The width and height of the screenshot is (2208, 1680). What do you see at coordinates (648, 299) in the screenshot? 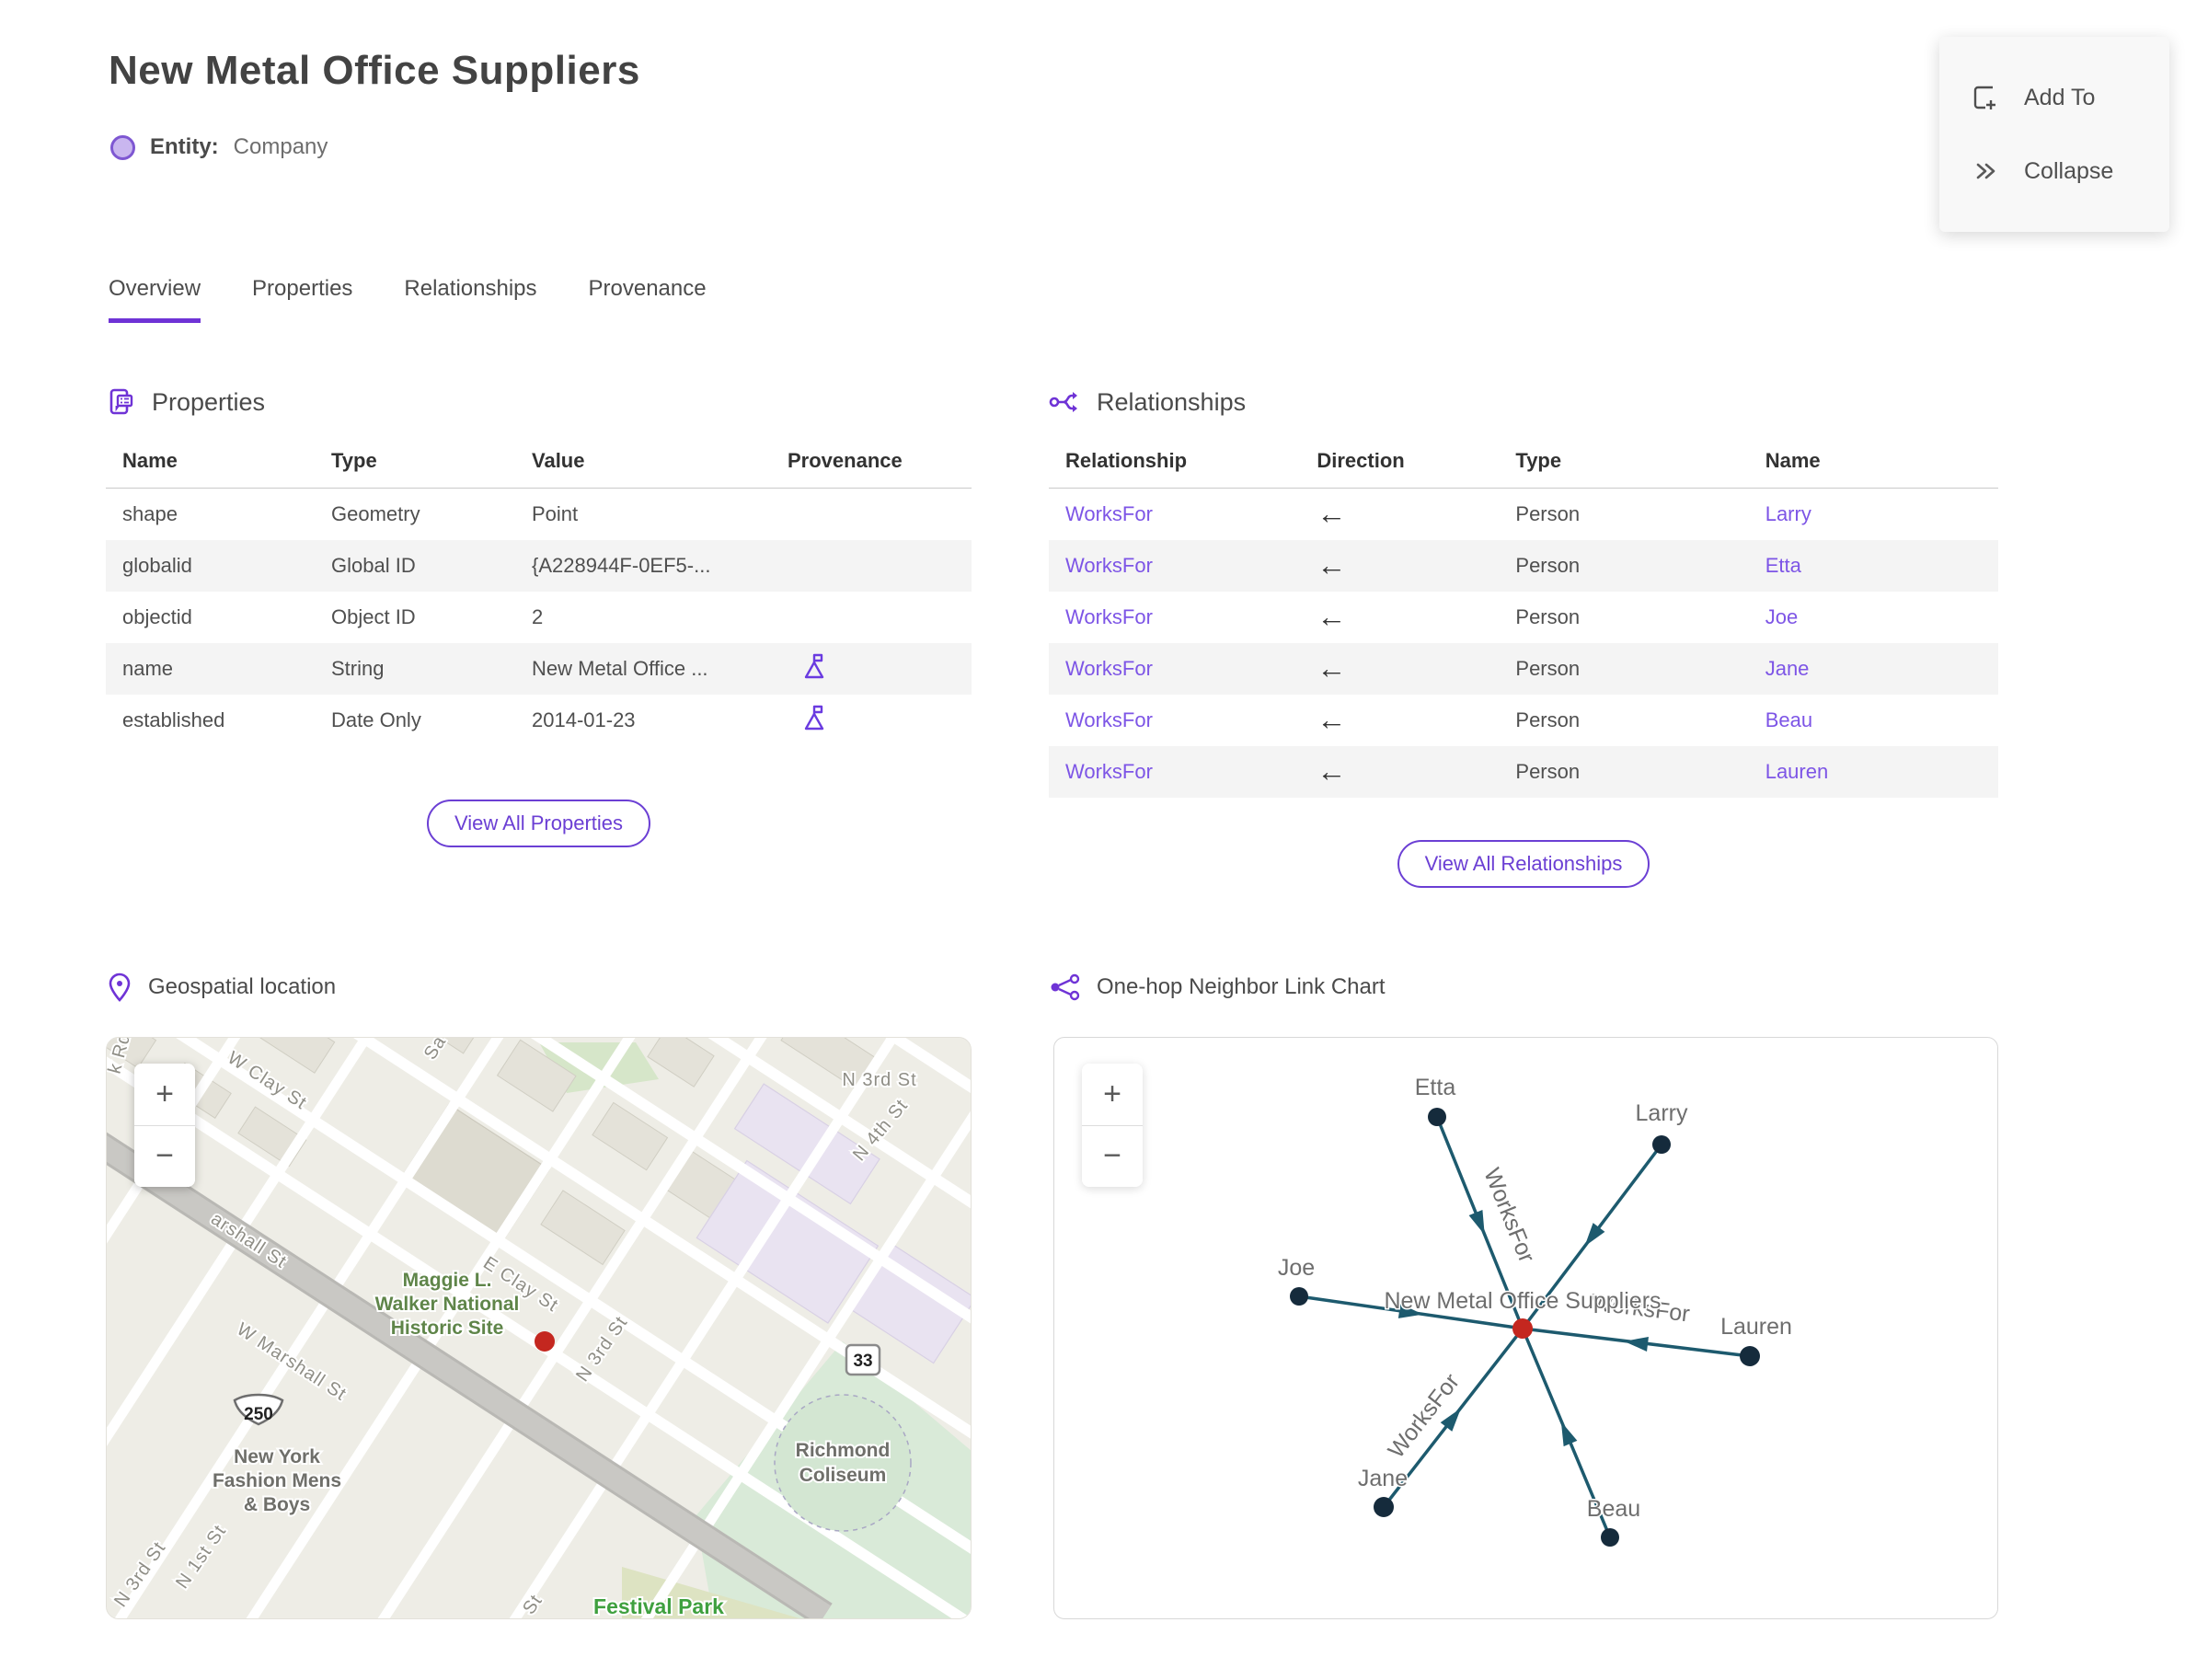
I see `tab-provenance: Provenance` at bounding box center [648, 299].